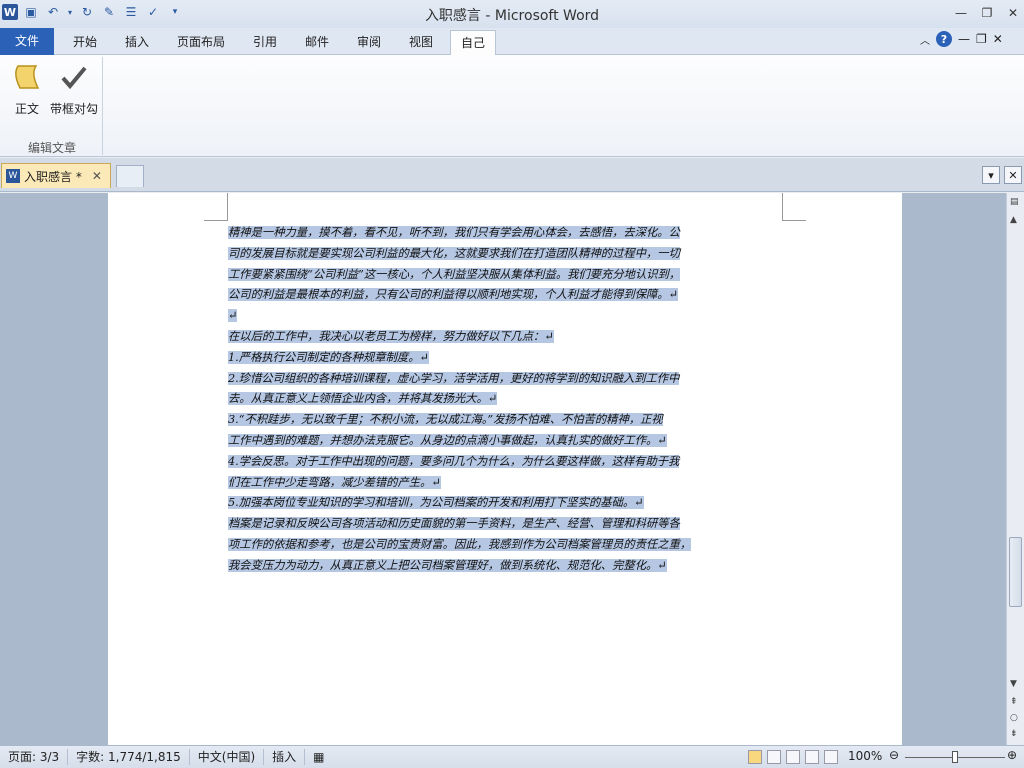  I want to click on window-title: 入职感言 - Microsoft Word, so click(512, 16).